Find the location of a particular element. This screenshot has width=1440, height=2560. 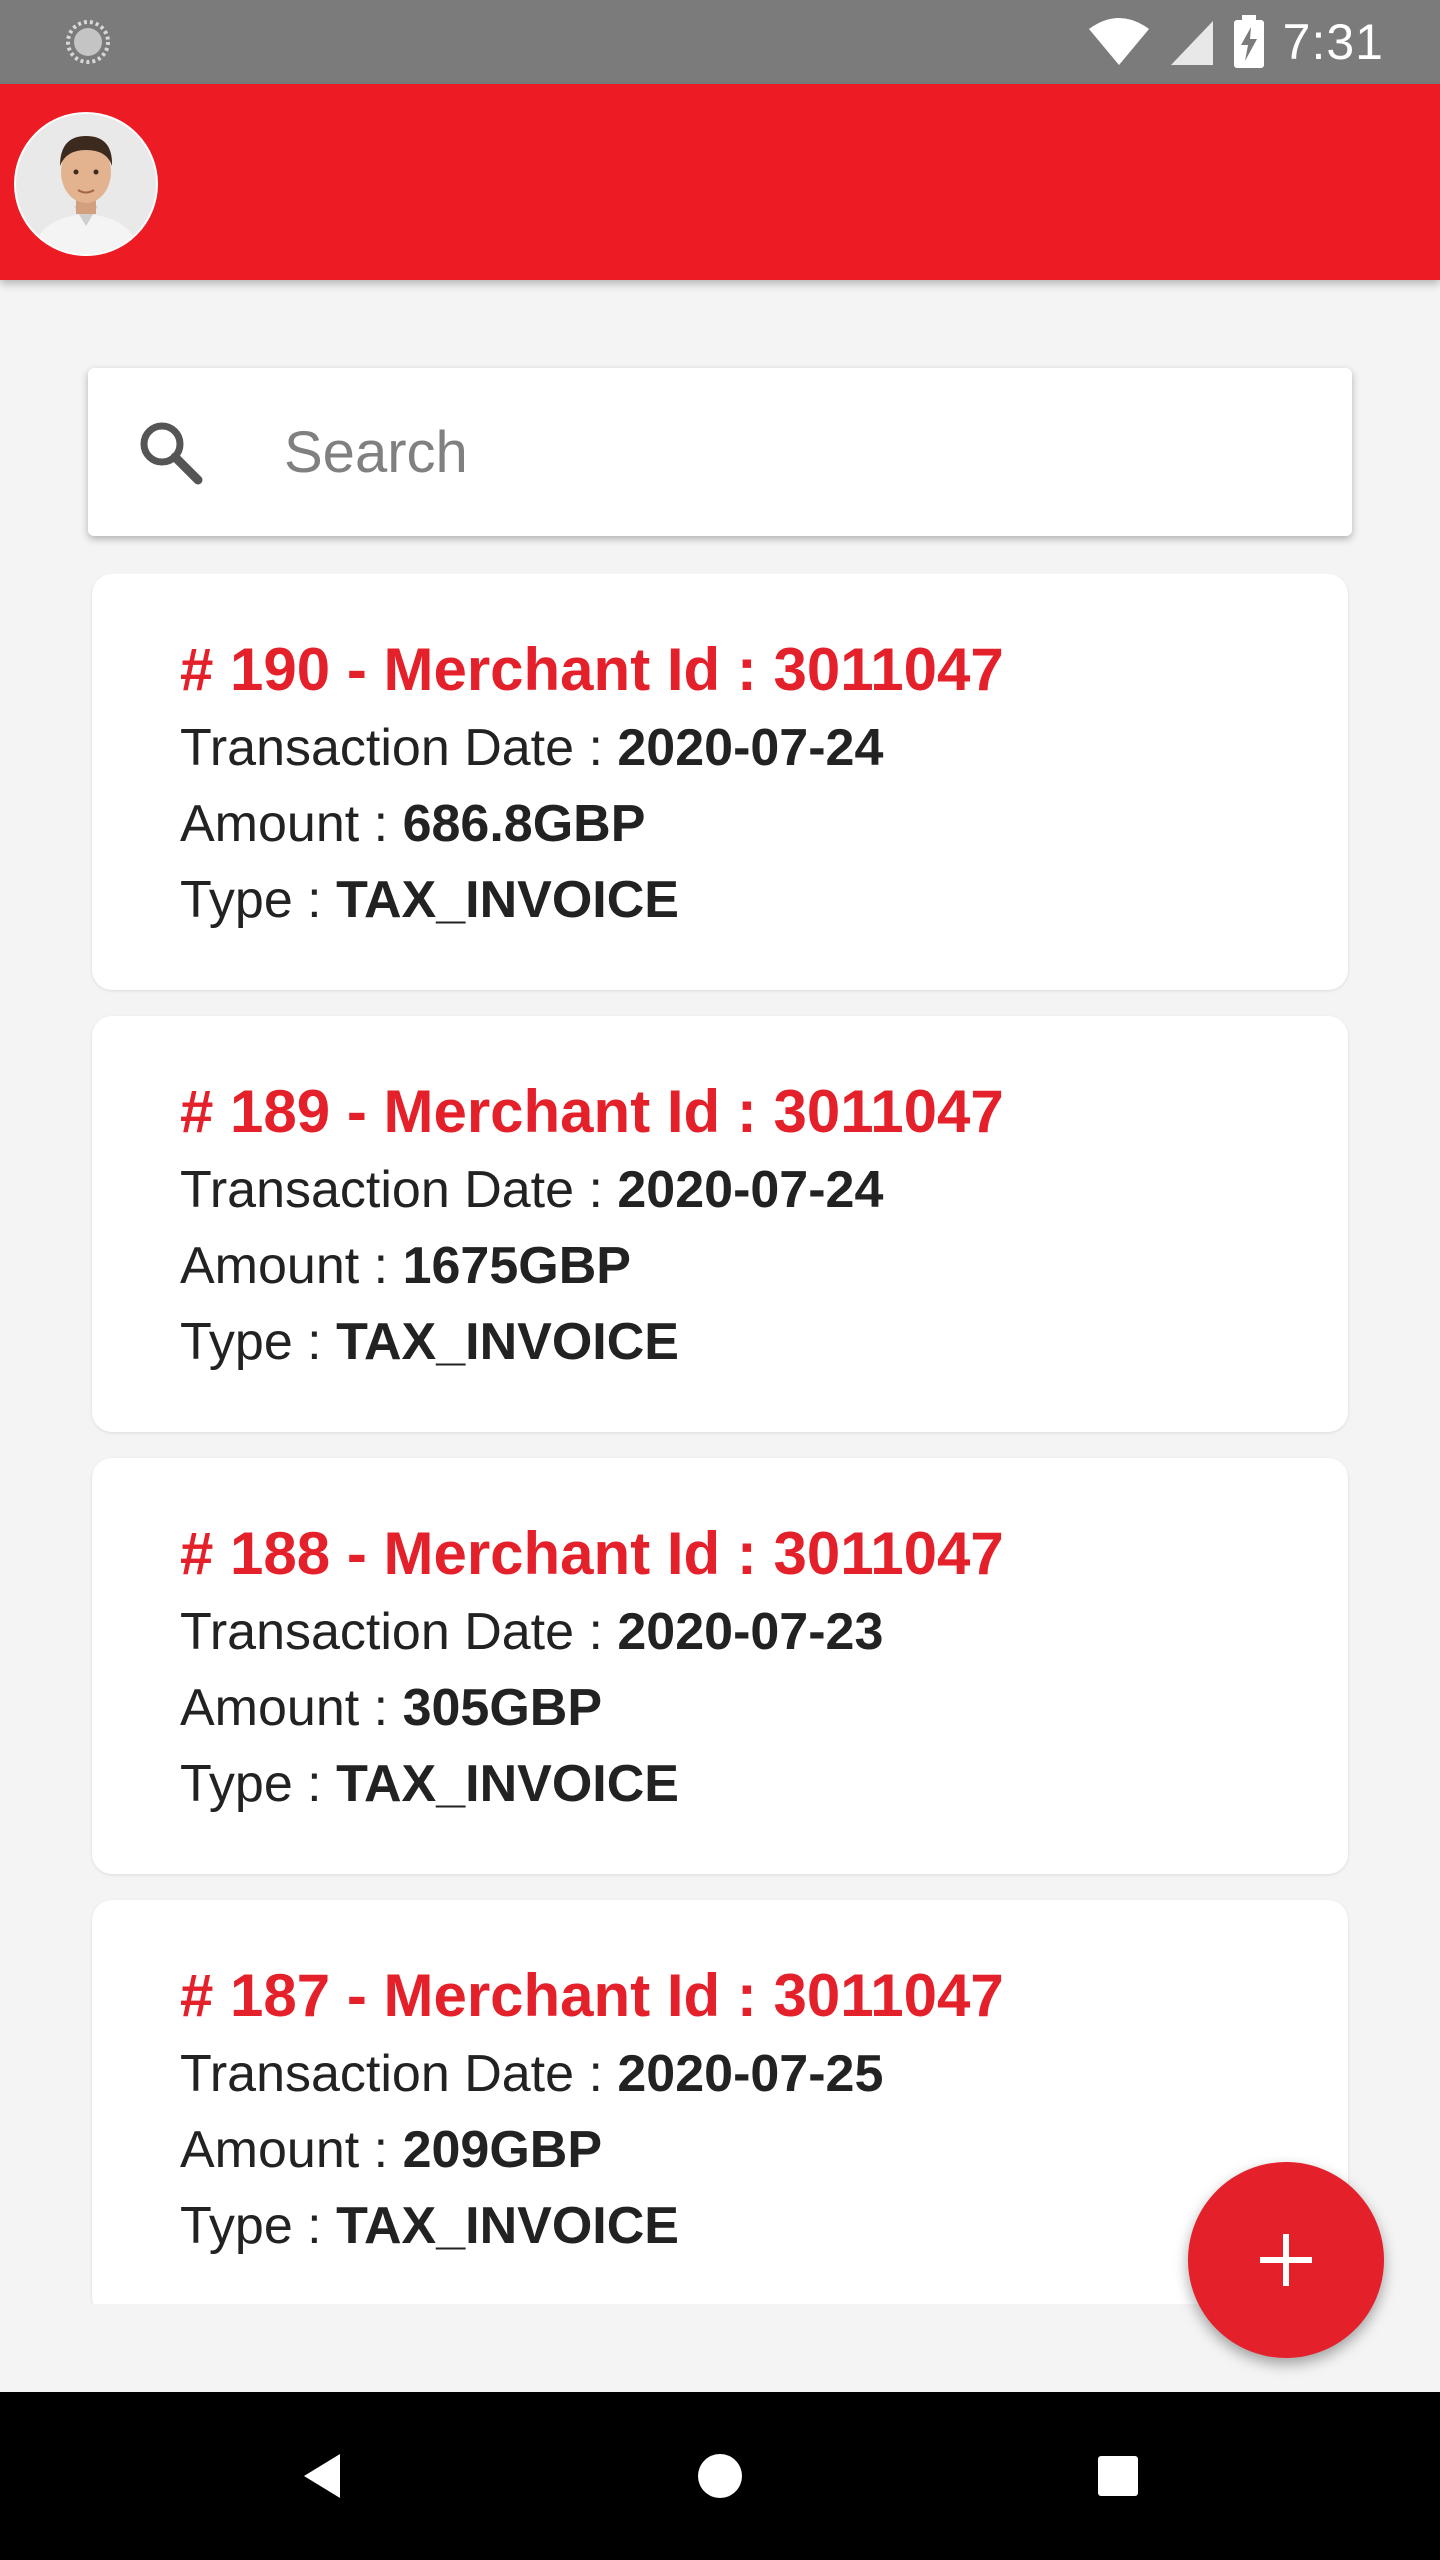

add-transaction-button is located at coordinates (1286, 2260).